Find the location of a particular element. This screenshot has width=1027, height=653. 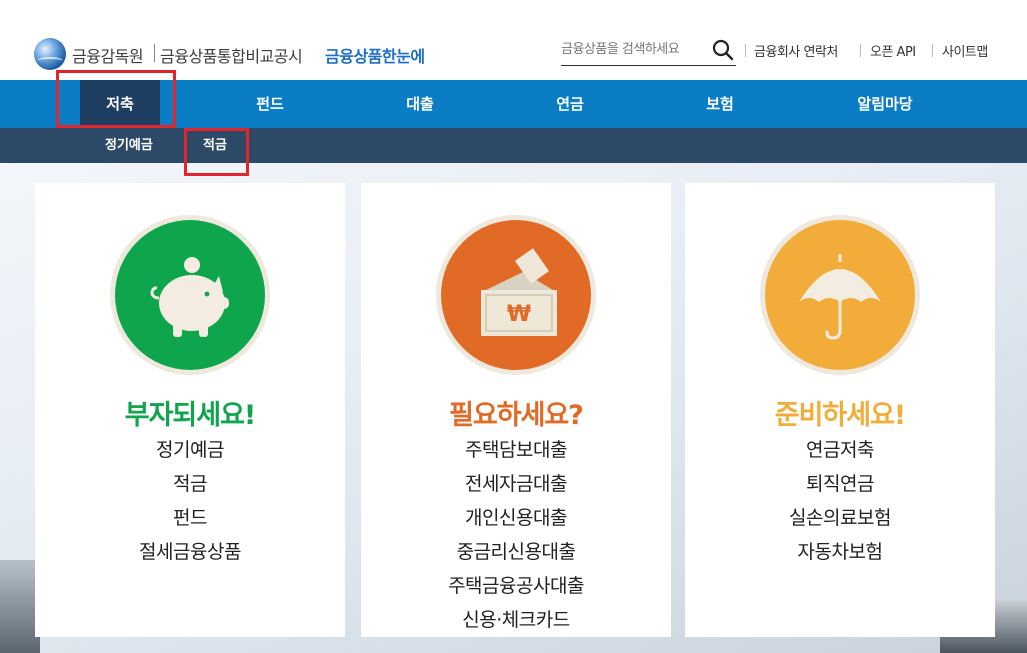

link-medical-insurance: 실손의료보험 is located at coordinates (840, 518).